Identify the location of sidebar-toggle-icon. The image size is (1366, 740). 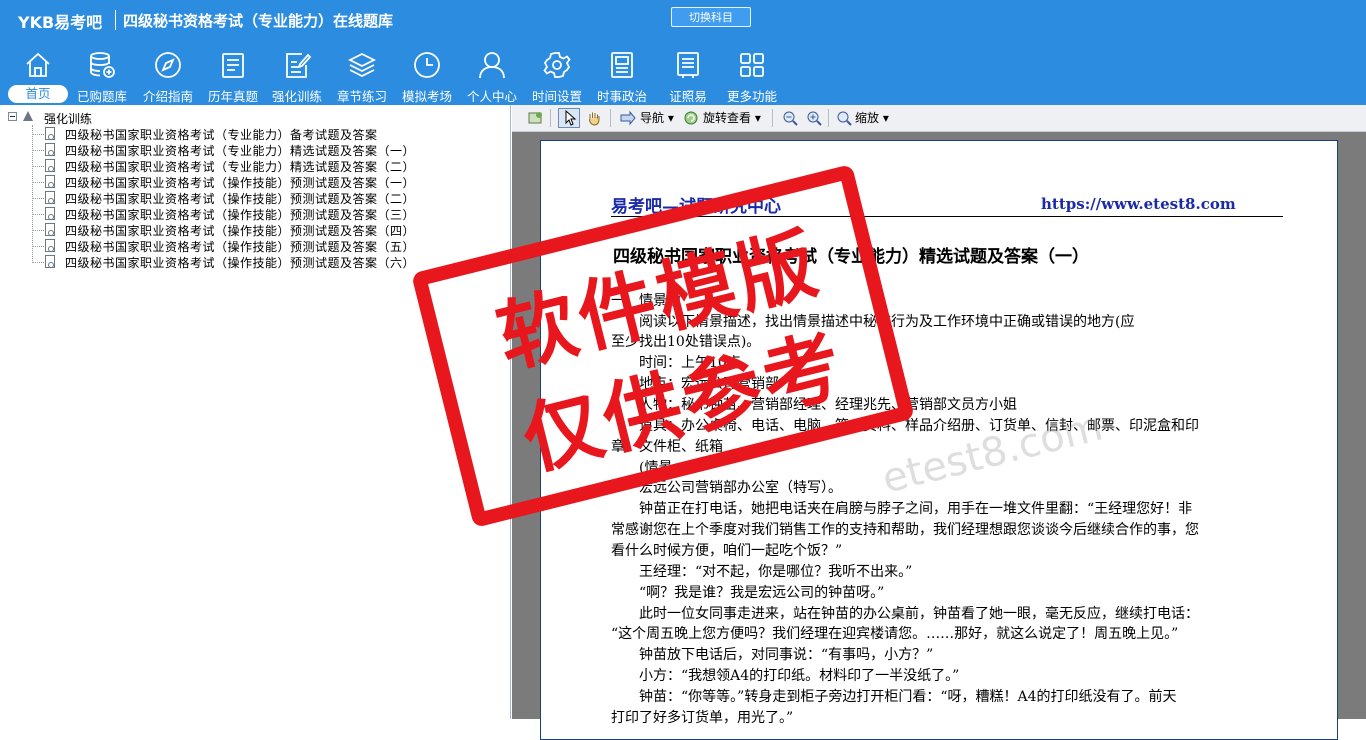
(536, 118).